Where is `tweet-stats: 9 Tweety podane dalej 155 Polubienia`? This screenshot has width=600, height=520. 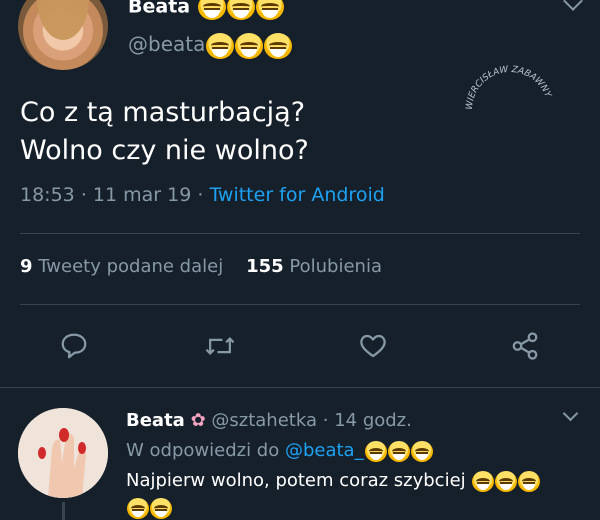
tweet-stats: 9 Tweety podane dalej 155 Polubienia is located at coordinates (201, 266).